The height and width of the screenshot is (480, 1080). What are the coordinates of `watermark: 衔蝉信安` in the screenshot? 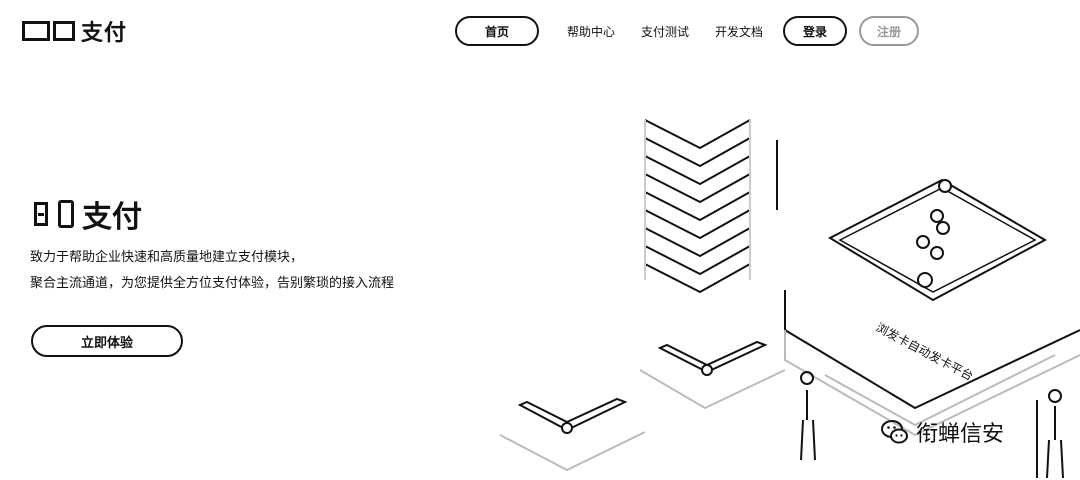 It's located at (942, 432).